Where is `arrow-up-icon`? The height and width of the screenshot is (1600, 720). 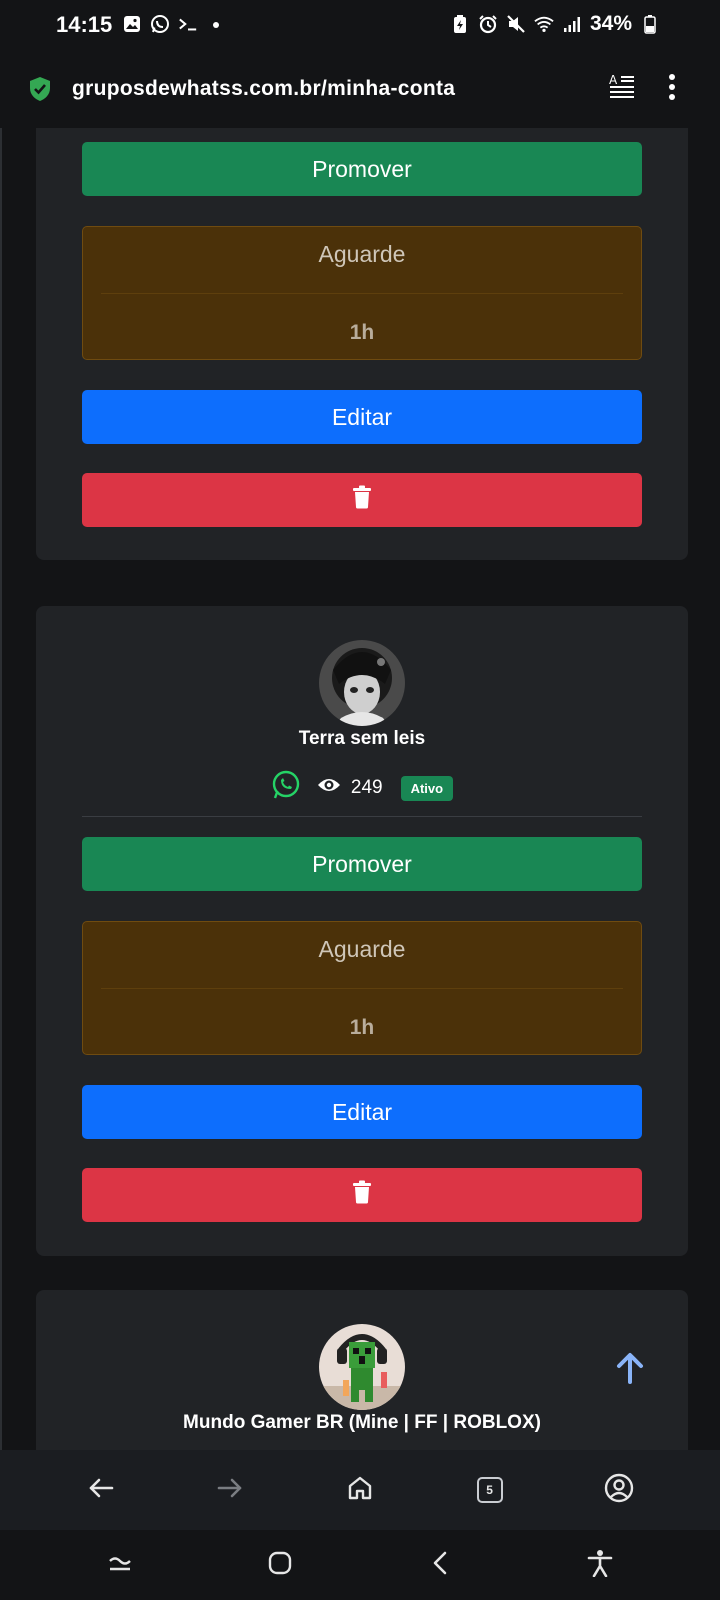 arrow-up-icon is located at coordinates (630, 1371).